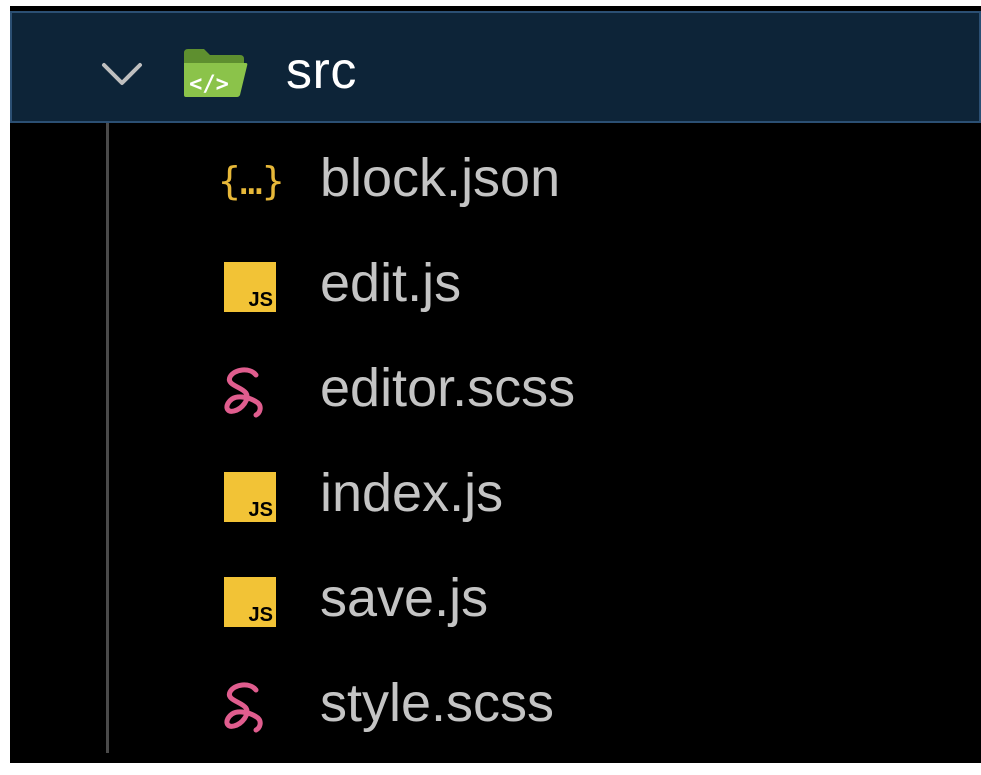 The height and width of the screenshot is (775, 981). I want to click on json-braces-icon: {…}, so click(250, 181).